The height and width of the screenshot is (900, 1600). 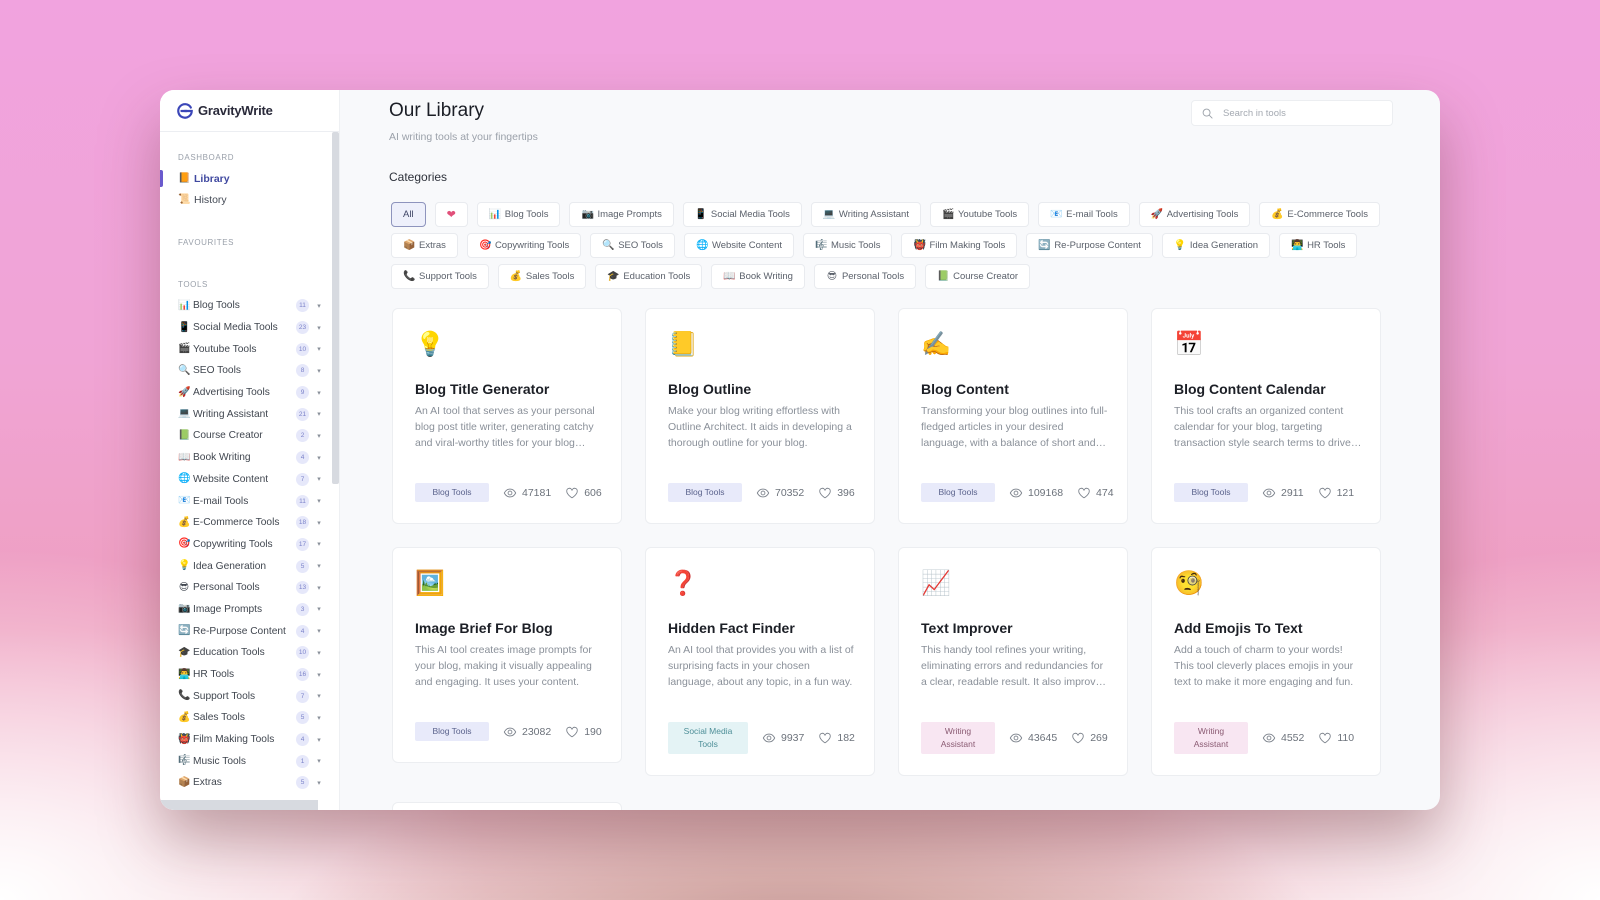 I want to click on chip-re-purpose-content: 🔄 Re-Purpose Content, so click(x=1089, y=245).